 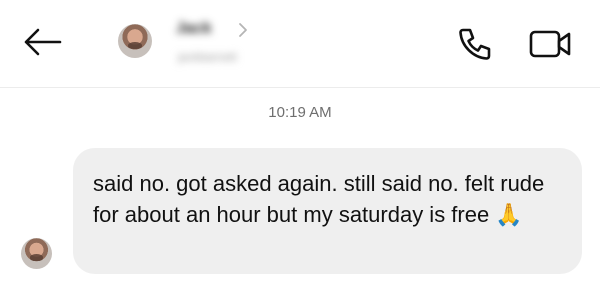 I want to click on video-camera-icon, so click(x=550, y=44).